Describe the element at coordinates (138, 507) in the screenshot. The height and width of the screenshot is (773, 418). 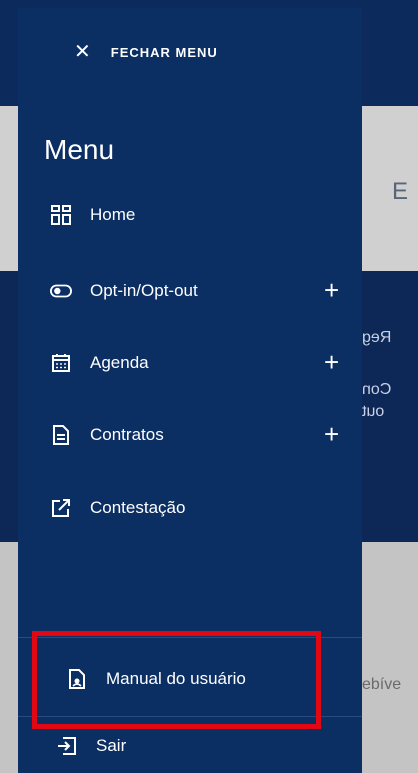
I see `menu-item-label: Contestação` at that location.